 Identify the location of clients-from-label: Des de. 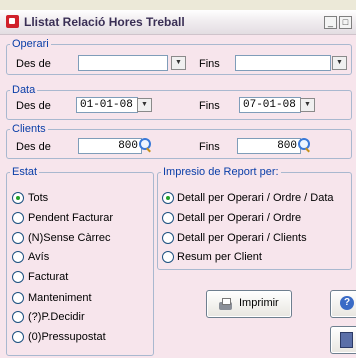
(33, 147).